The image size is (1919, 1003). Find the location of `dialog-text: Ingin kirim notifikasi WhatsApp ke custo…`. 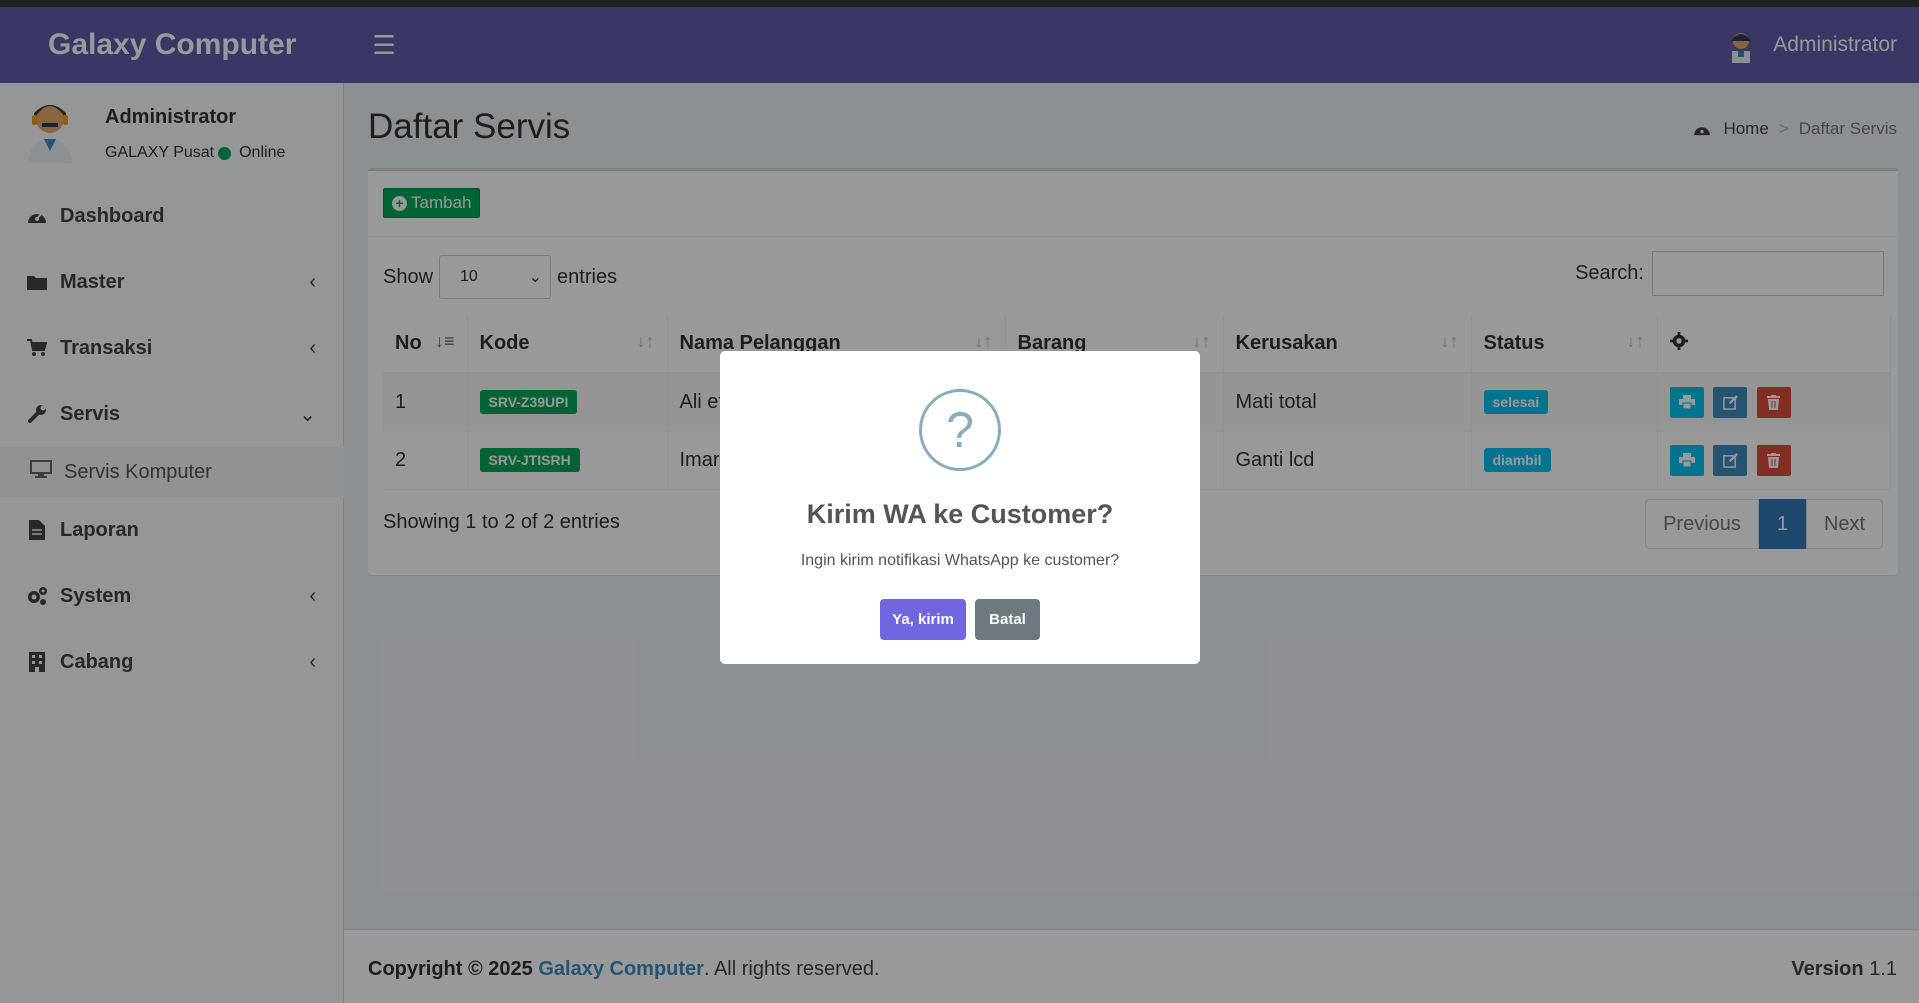

dialog-text: Ingin kirim notifikasi WhatsApp ke custo… is located at coordinates (960, 560).